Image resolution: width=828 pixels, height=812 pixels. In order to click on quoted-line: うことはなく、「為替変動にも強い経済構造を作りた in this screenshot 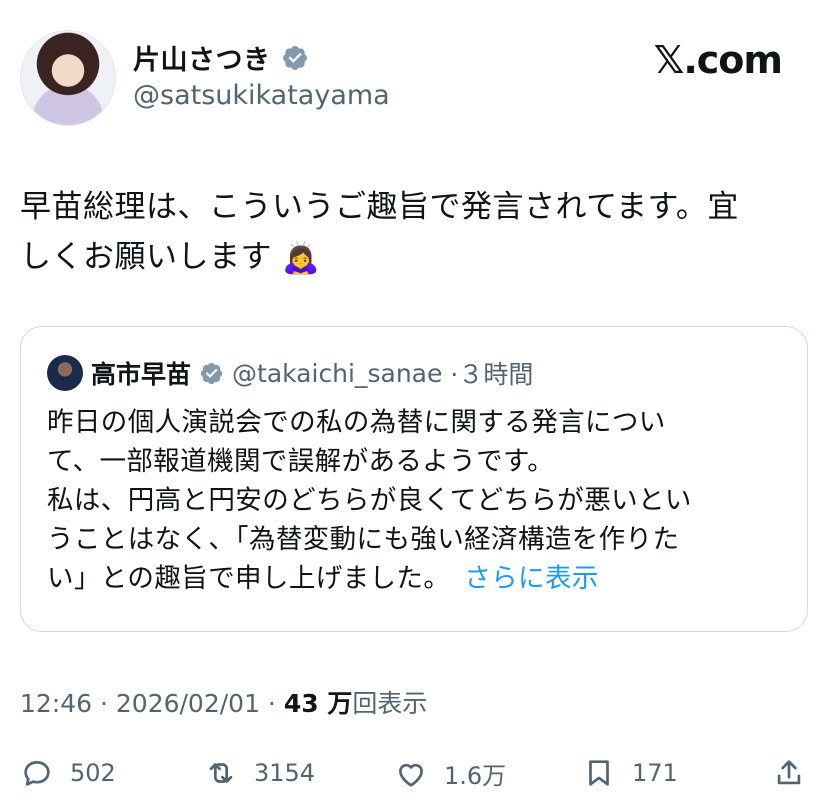, I will do `click(363, 539)`.